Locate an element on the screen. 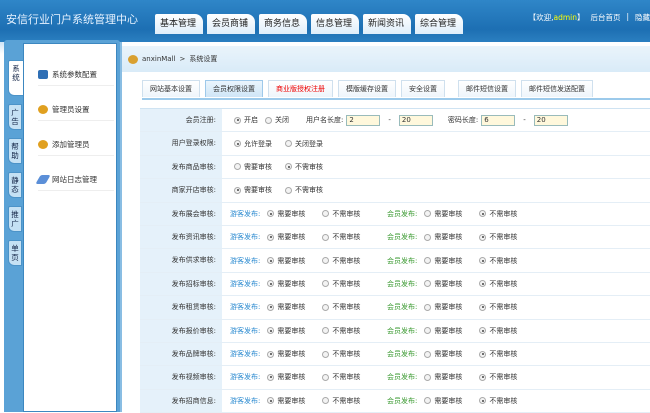 The height and width of the screenshot is (413, 650). row-label: 发布招商信息: is located at coordinates (181, 401).